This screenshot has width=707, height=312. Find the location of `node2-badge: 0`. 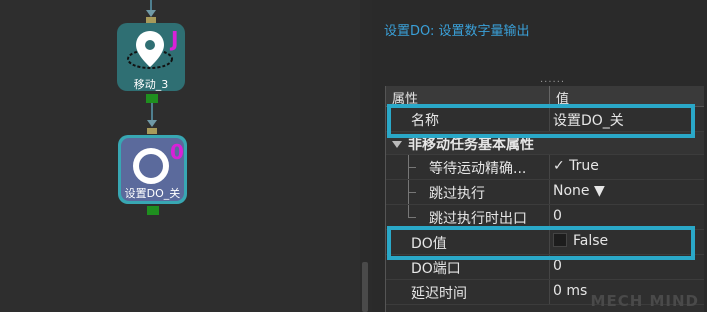

node2-badge: 0 is located at coordinates (177, 152).